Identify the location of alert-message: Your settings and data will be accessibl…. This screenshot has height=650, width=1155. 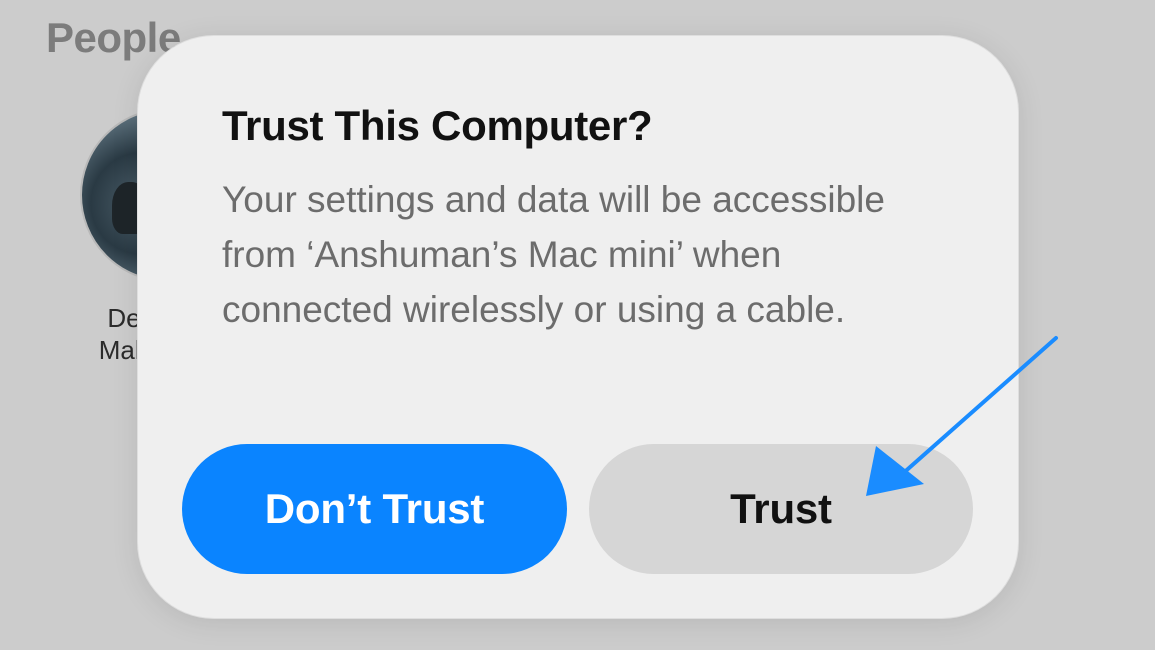
(553, 254).